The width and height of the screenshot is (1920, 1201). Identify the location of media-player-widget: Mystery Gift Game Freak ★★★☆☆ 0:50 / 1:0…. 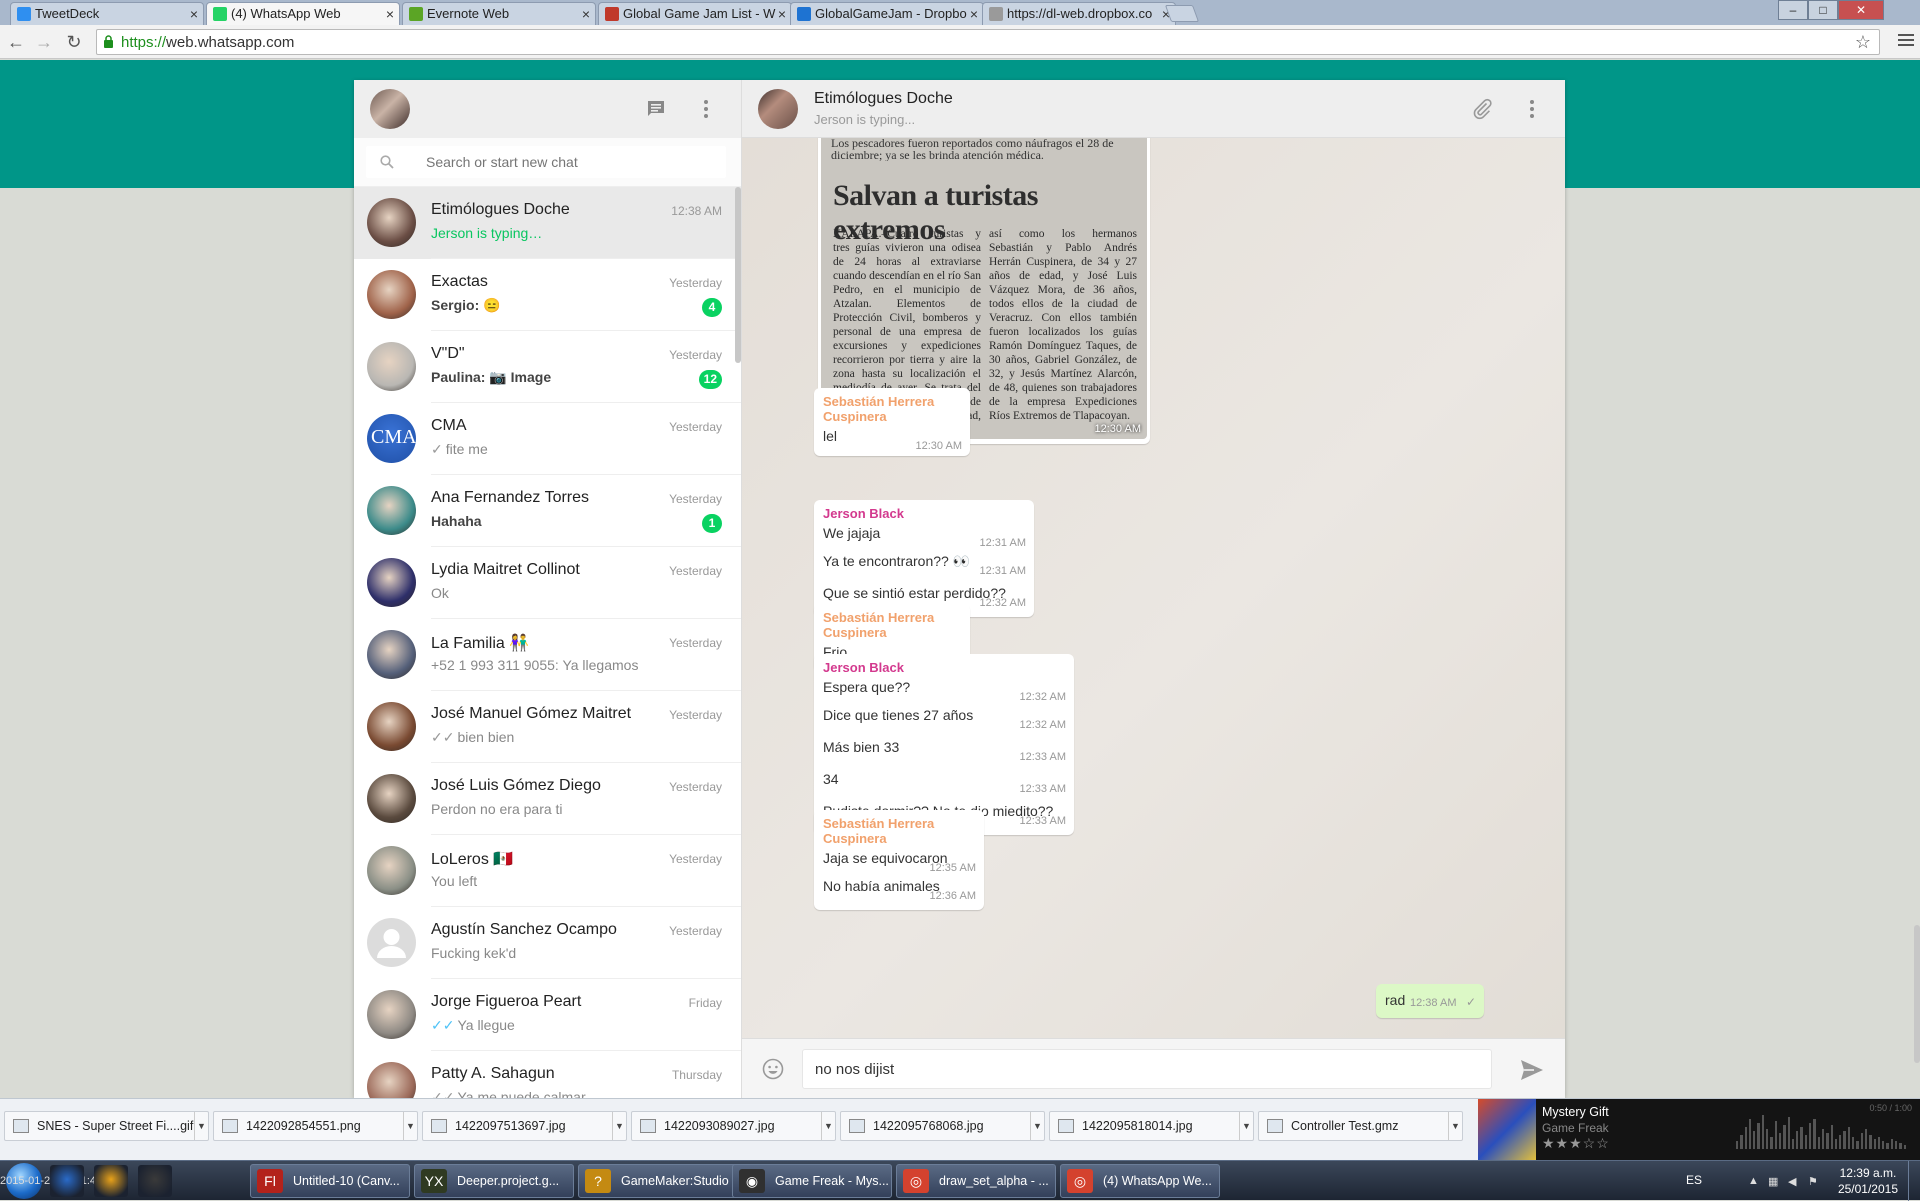
(1699, 1130).